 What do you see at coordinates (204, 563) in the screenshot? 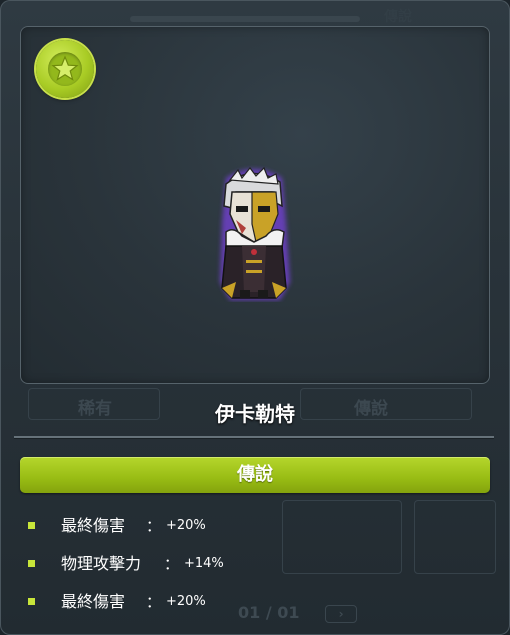
I see `stat-value: +14%` at bounding box center [204, 563].